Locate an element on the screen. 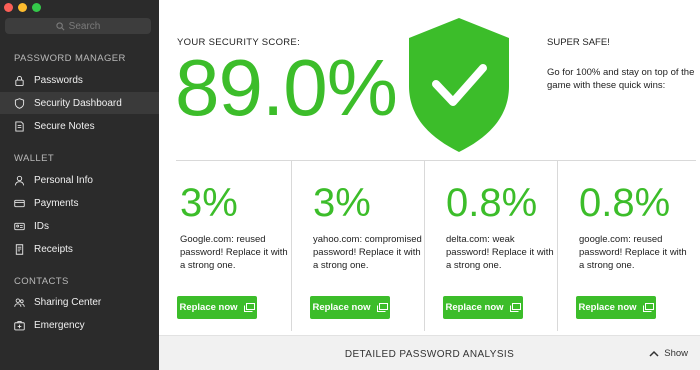  search-placeholder: Search is located at coordinates (84, 26).